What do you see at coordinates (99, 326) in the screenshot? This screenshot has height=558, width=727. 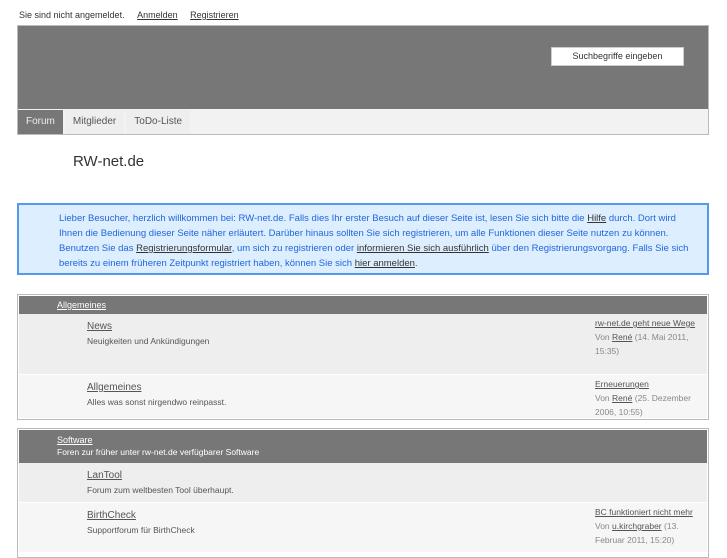 I see `forum-link: News` at bounding box center [99, 326].